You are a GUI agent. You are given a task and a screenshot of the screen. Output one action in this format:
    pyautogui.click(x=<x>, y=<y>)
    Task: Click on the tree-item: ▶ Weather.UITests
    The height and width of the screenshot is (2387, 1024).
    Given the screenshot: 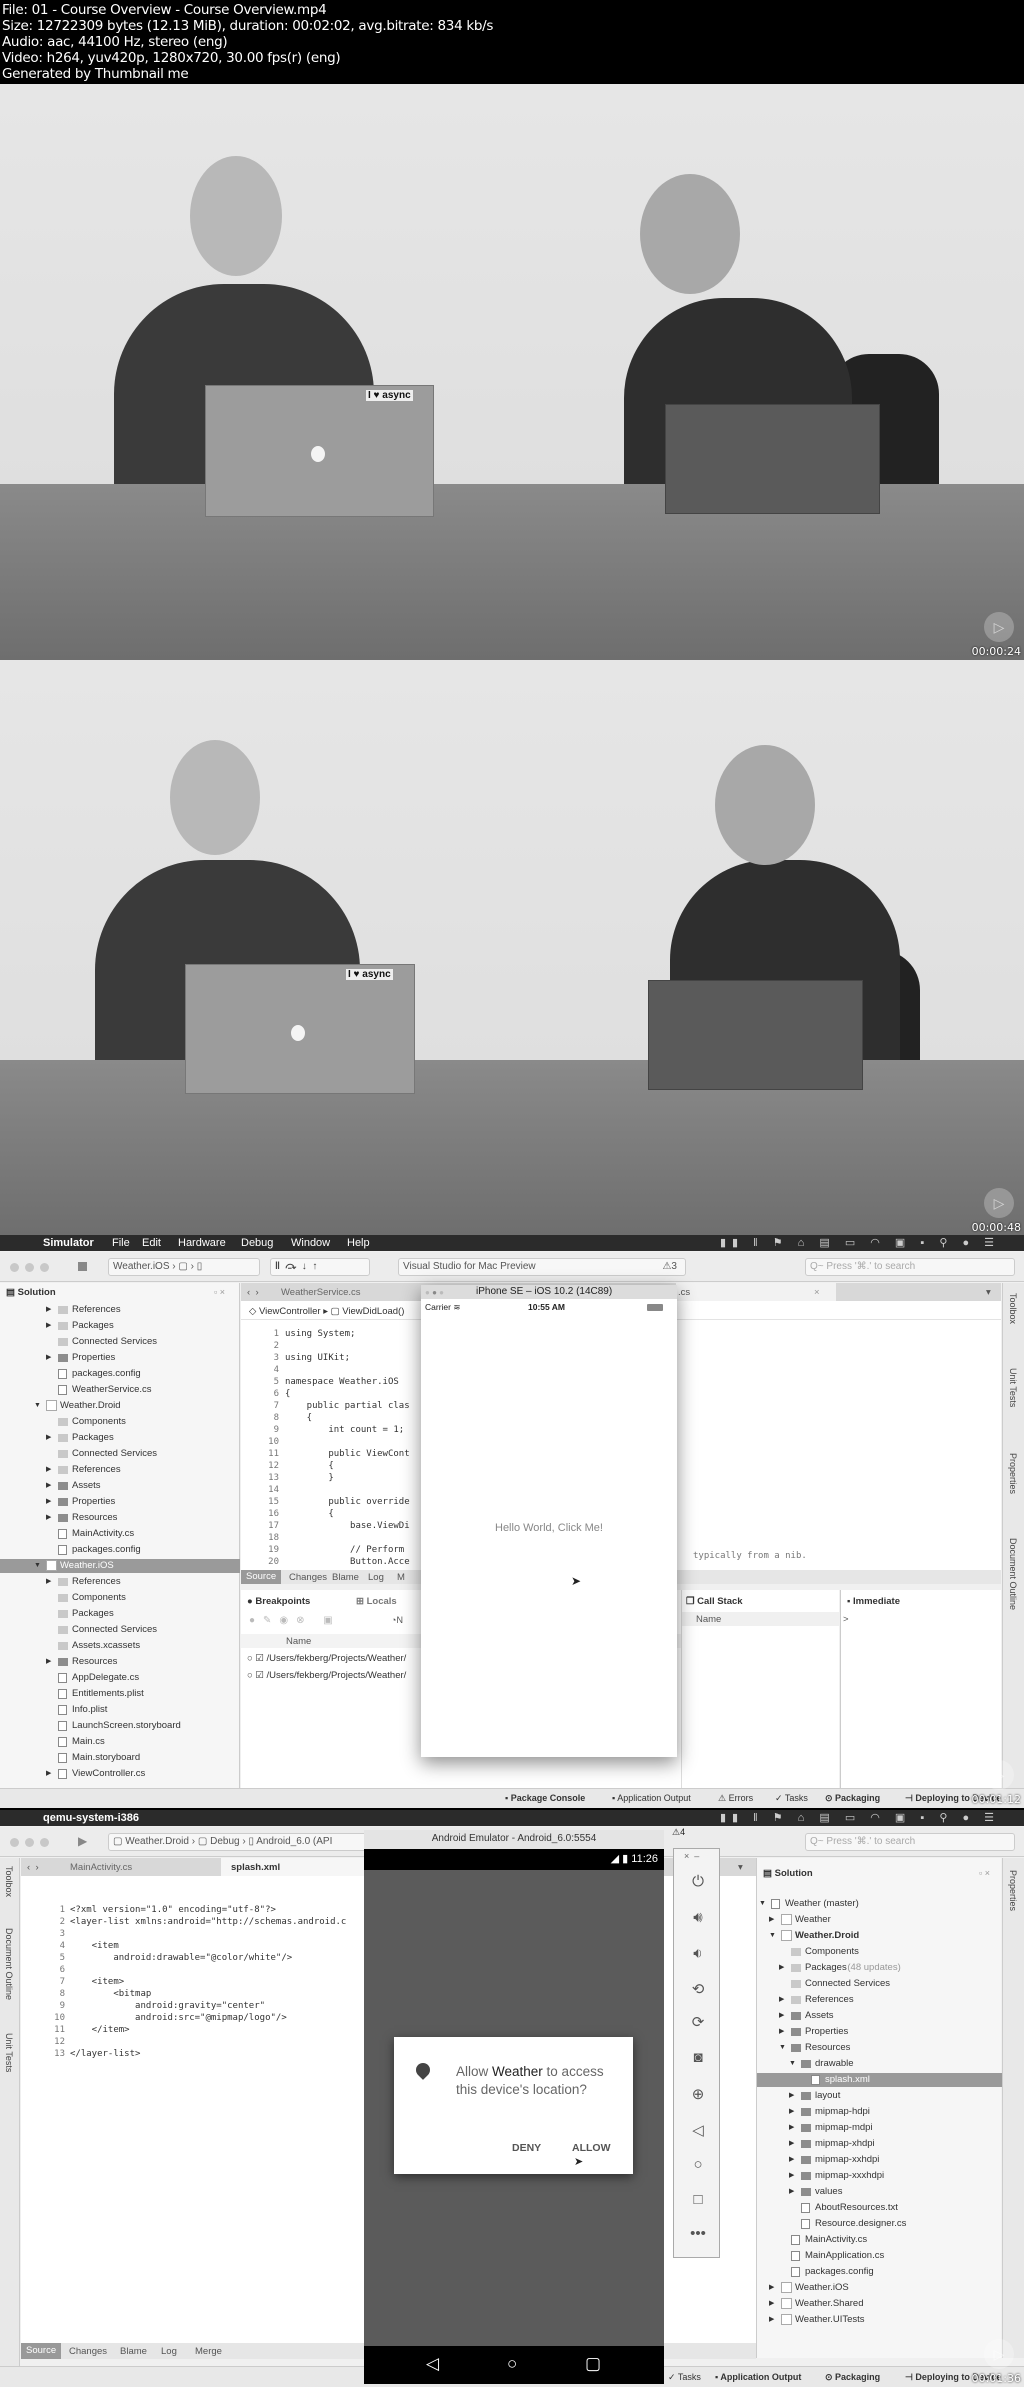 What is the action you would take?
    pyautogui.click(x=879, y=2320)
    